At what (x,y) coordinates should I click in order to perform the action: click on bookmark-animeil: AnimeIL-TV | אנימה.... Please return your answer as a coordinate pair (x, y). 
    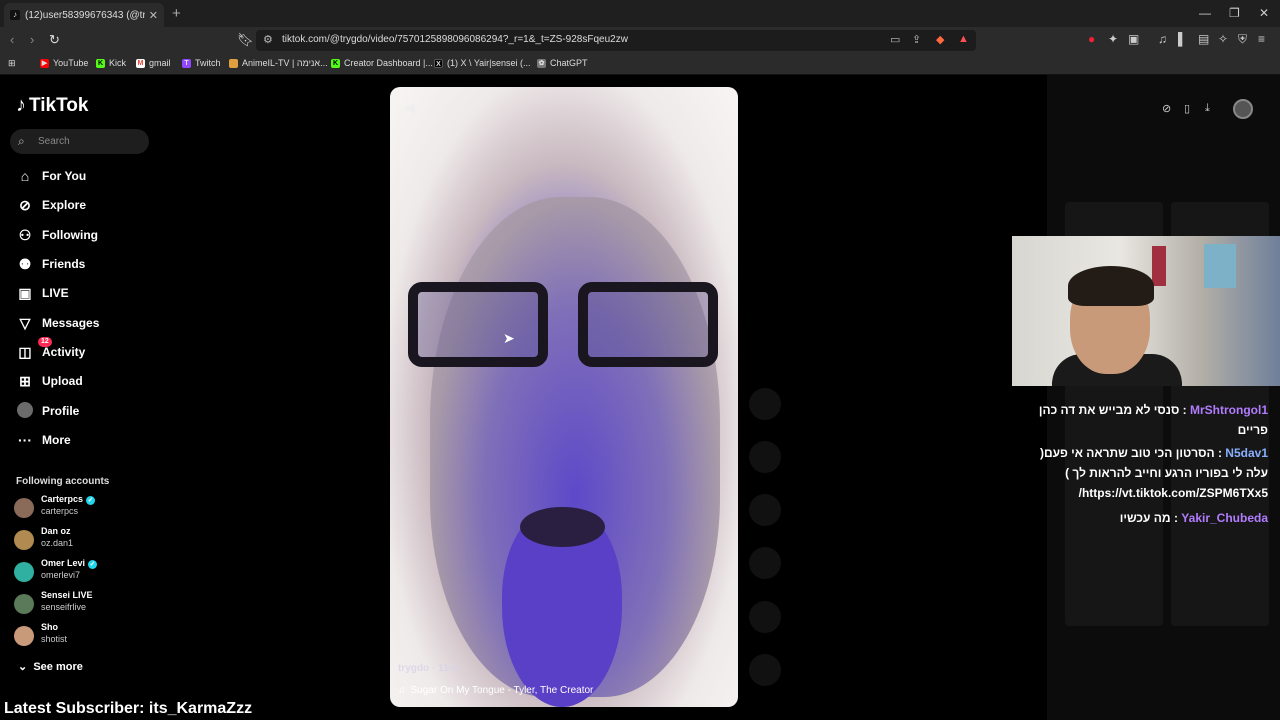
    Looking at the image, I should click on (278, 63).